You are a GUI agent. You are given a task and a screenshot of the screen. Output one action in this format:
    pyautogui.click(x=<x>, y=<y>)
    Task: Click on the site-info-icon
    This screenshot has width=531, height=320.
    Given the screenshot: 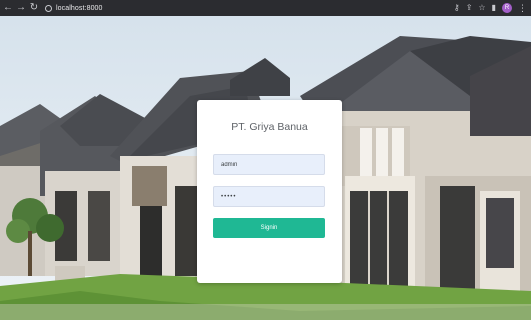 What is the action you would take?
    pyautogui.click(x=48, y=8)
    